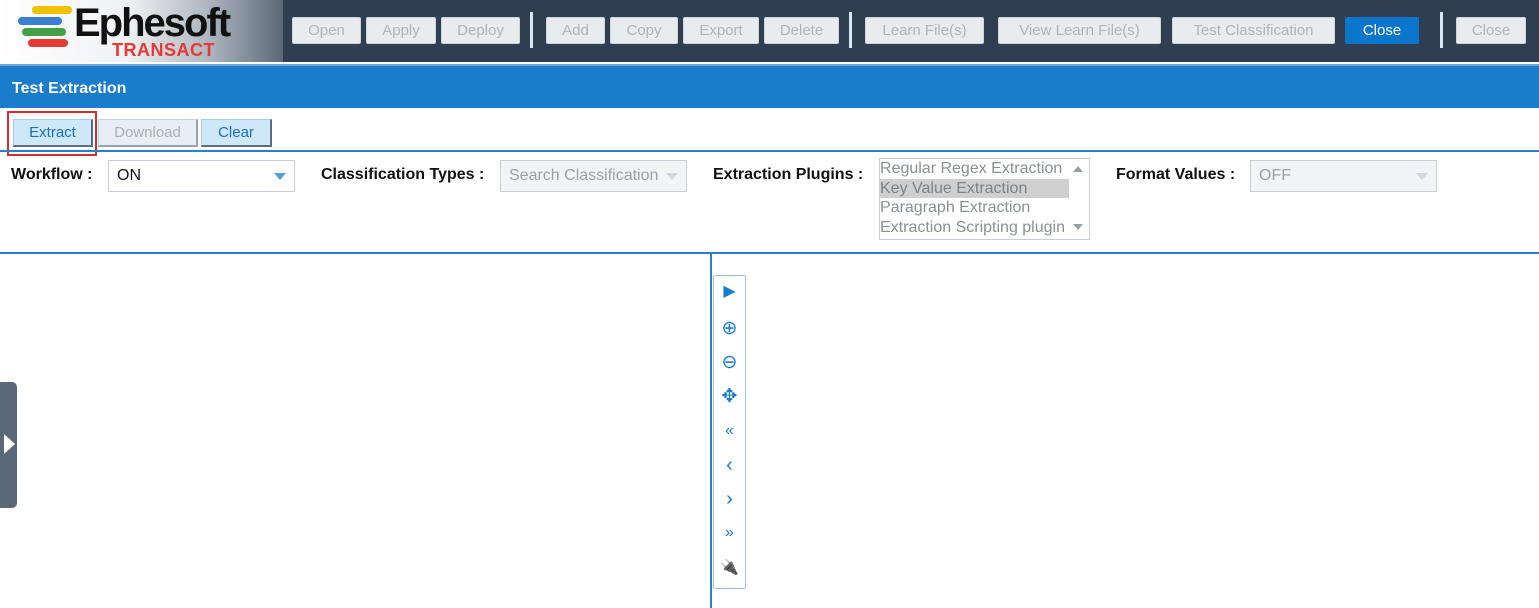 The height and width of the screenshot is (608, 1539). I want to click on classification-types-label: Classification Types :, so click(403, 174).